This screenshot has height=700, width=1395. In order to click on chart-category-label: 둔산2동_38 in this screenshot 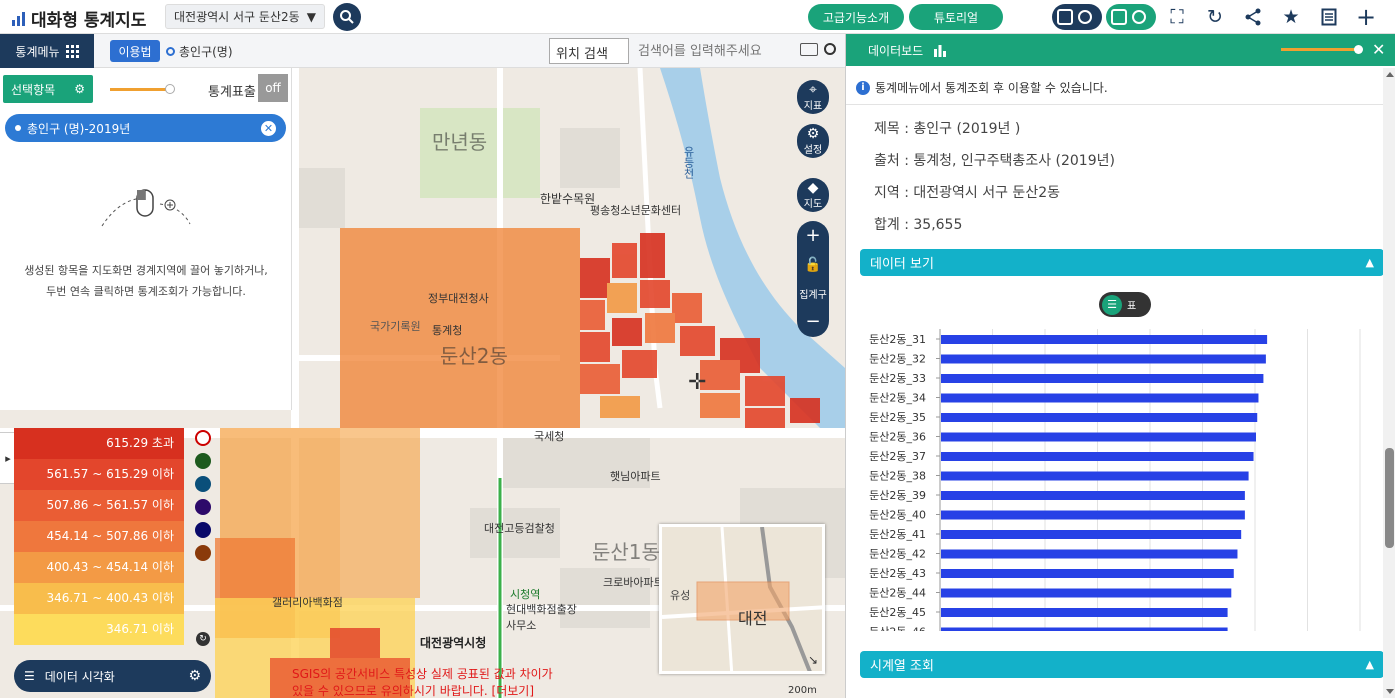, I will do `click(897, 476)`.